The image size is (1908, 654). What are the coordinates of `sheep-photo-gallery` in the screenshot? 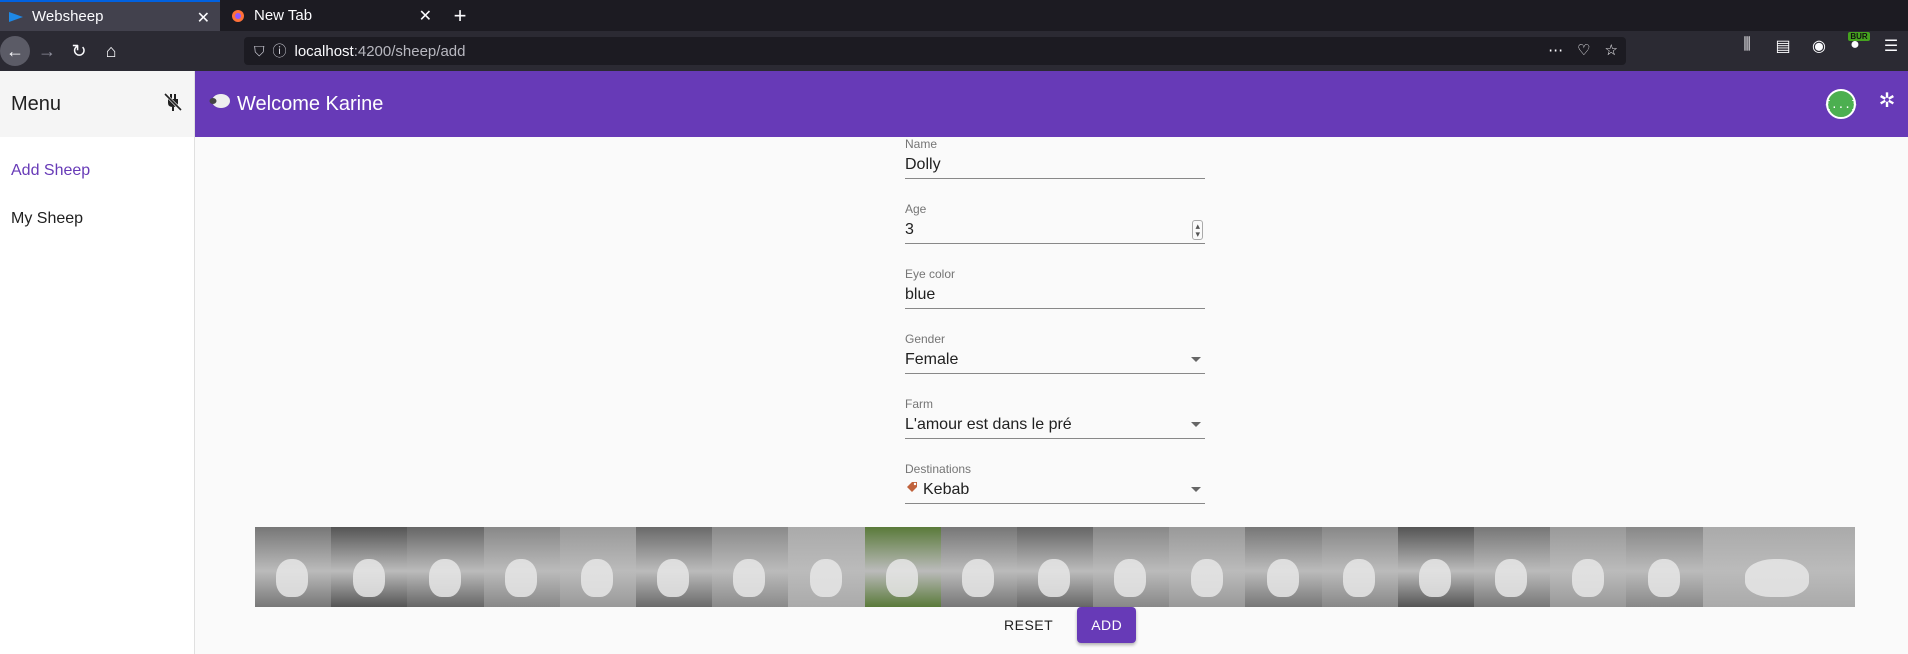 It's located at (1055, 567).